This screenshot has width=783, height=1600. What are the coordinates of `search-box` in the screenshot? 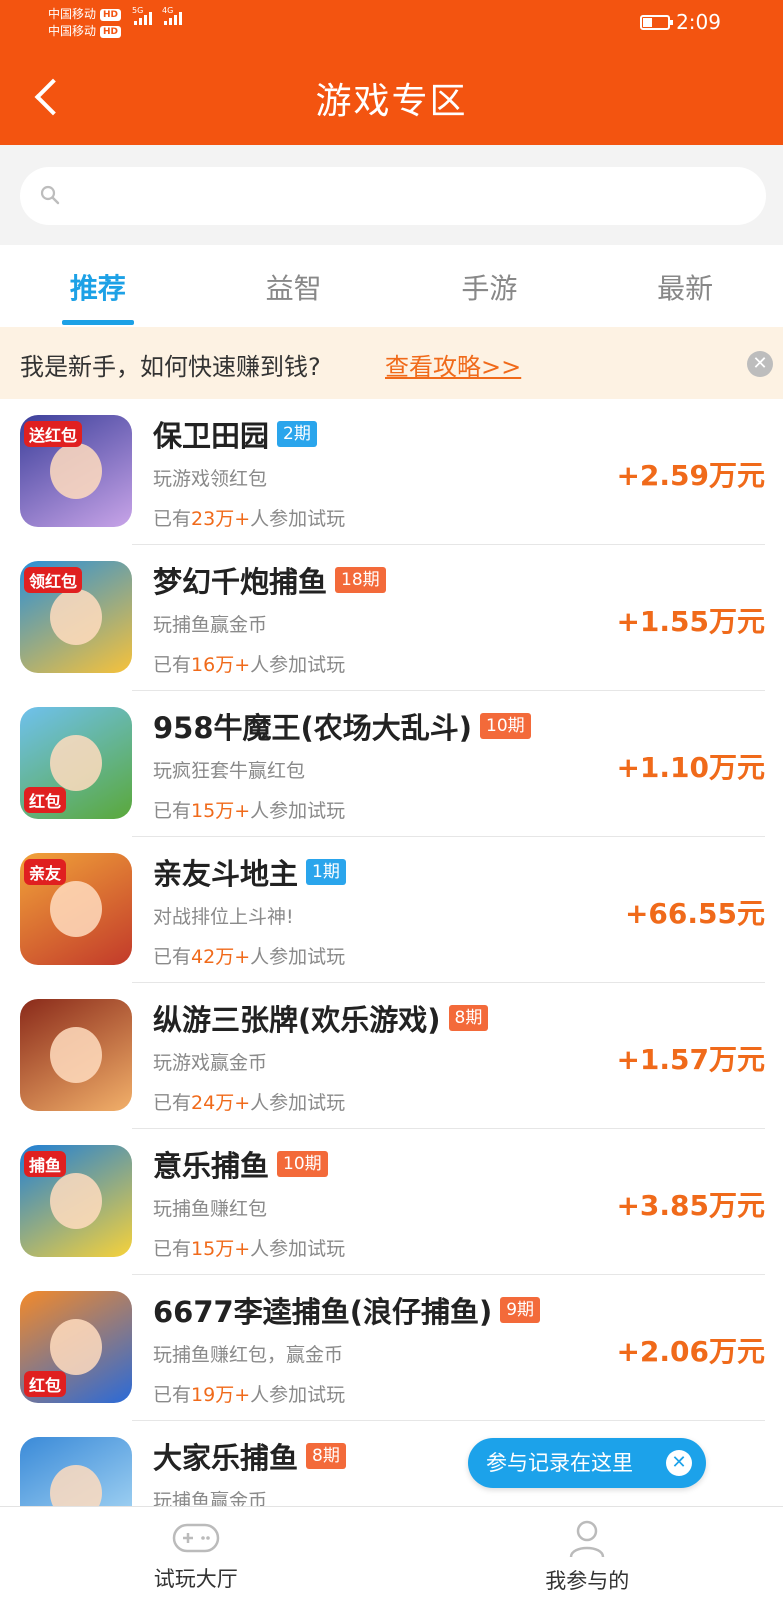 It's located at (393, 196).